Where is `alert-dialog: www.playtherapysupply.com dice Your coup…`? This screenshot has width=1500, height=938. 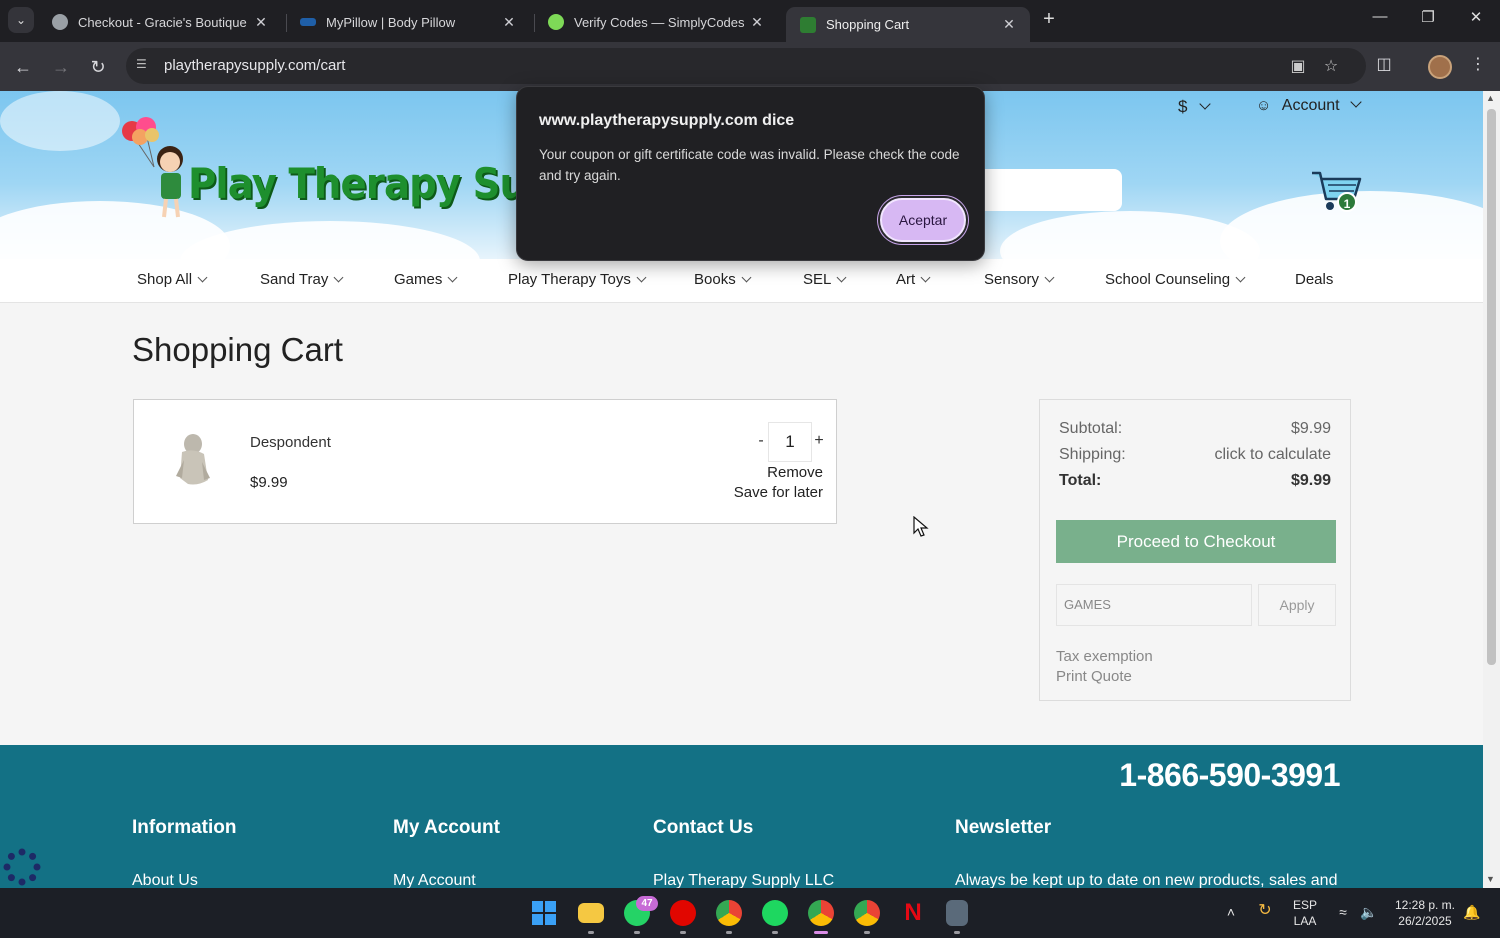 alert-dialog: www.playtherapysupply.com dice Your coup… is located at coordinates (750, 173).